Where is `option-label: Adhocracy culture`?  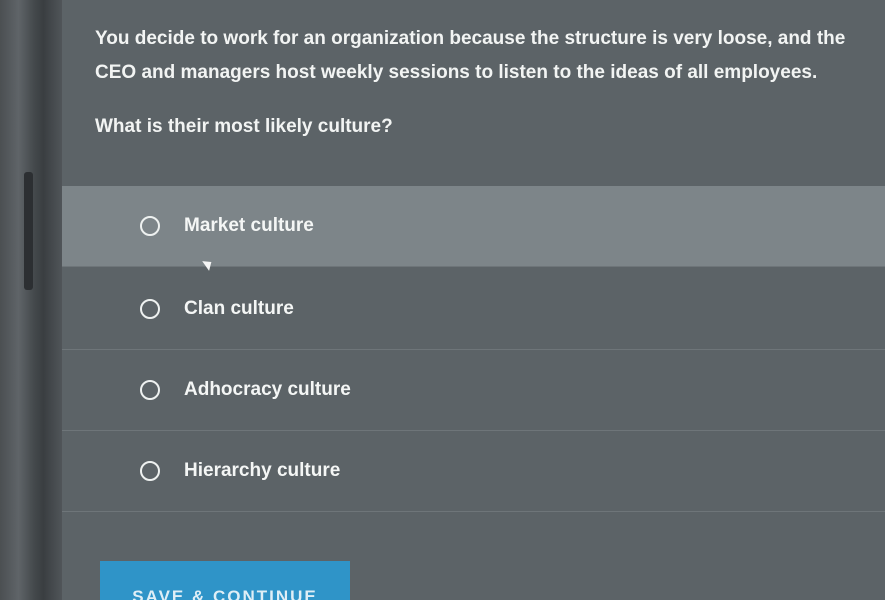
option-label: Adhocracy culture is located at coordinates (267, 389).